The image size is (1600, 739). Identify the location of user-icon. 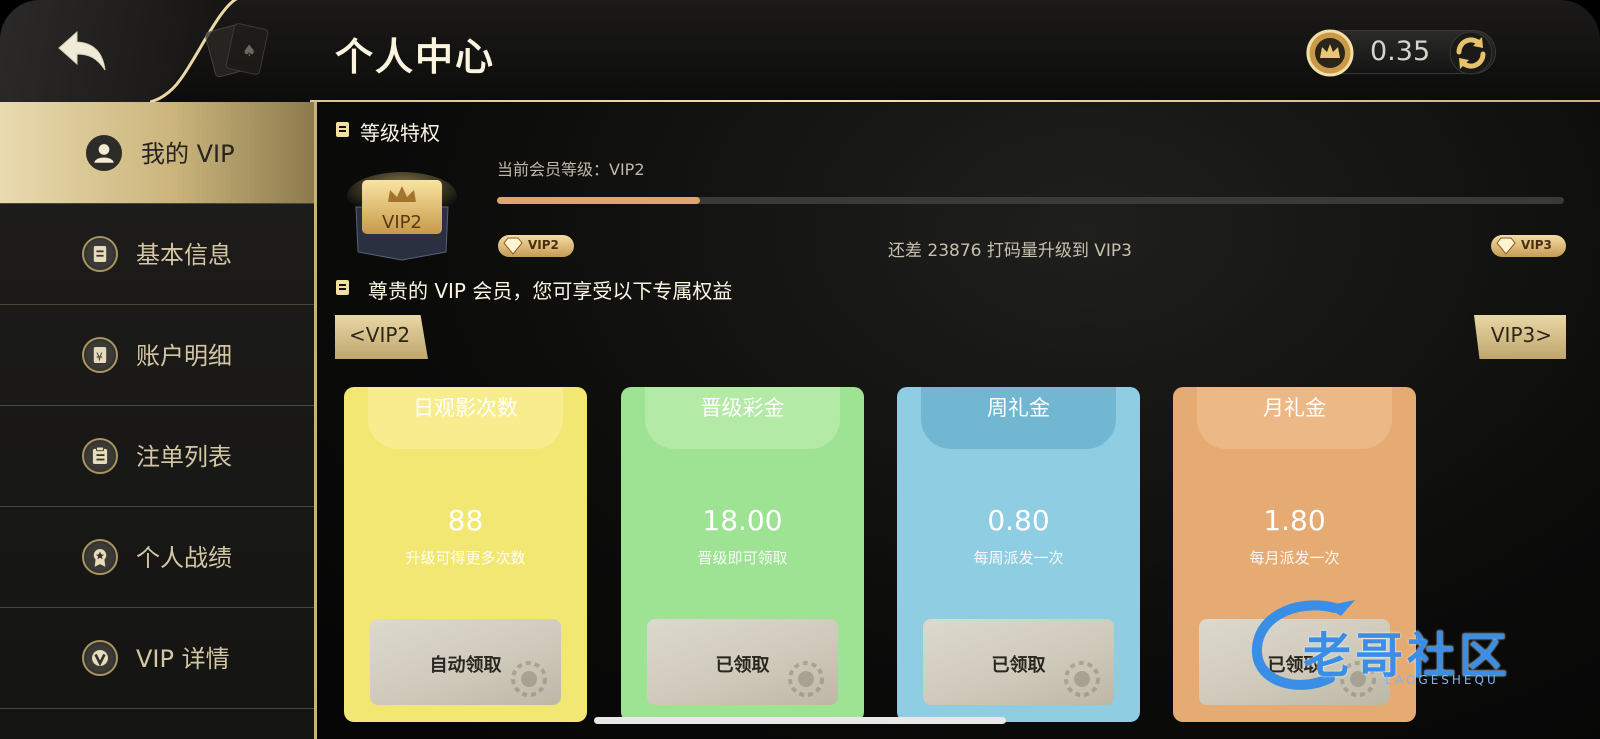
(104, 153).